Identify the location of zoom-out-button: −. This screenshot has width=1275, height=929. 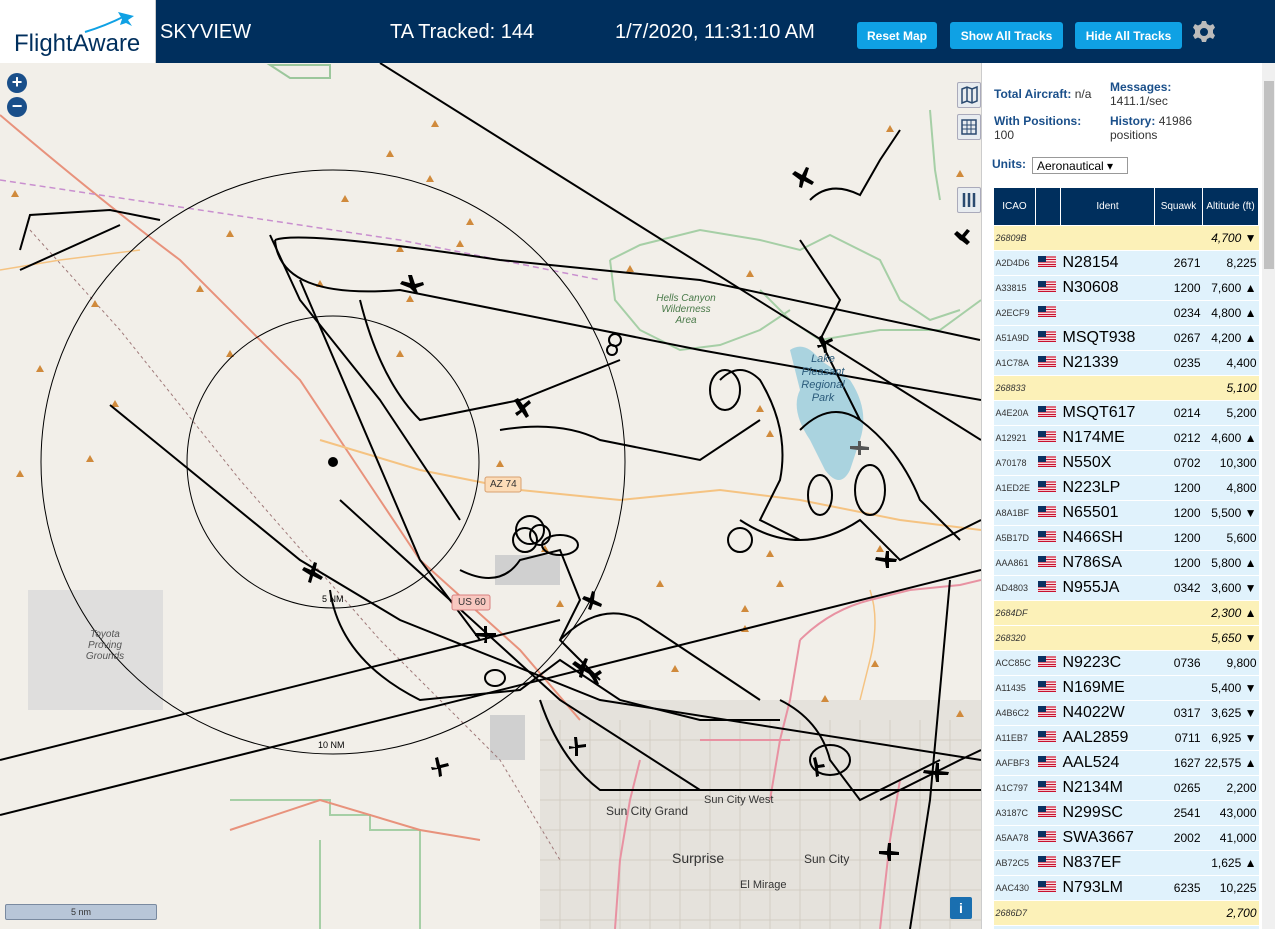
(17, 107).